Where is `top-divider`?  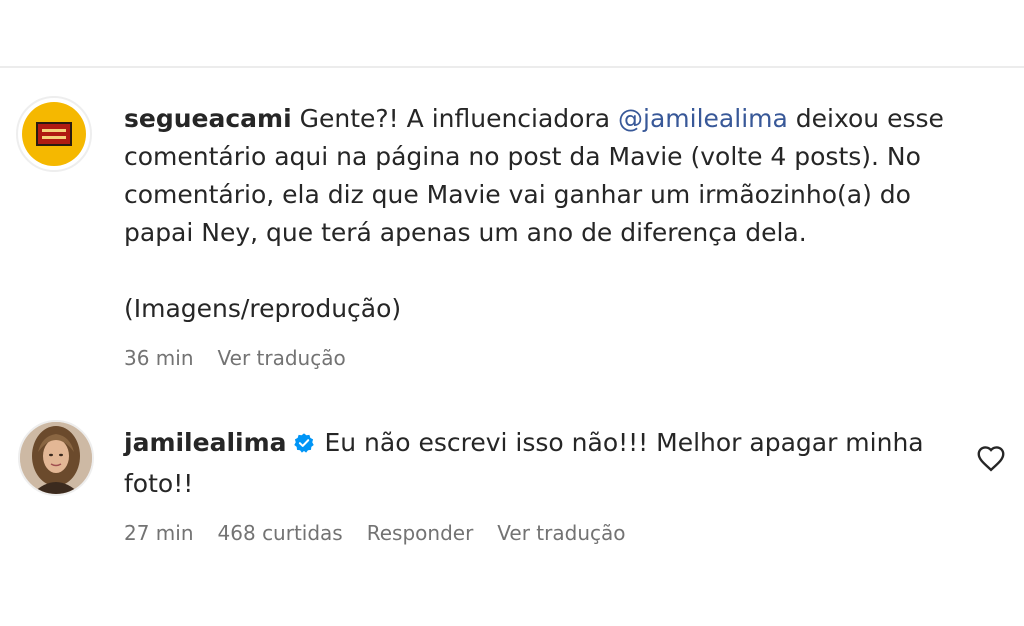
top-divider is located at coordinates (512, 67).